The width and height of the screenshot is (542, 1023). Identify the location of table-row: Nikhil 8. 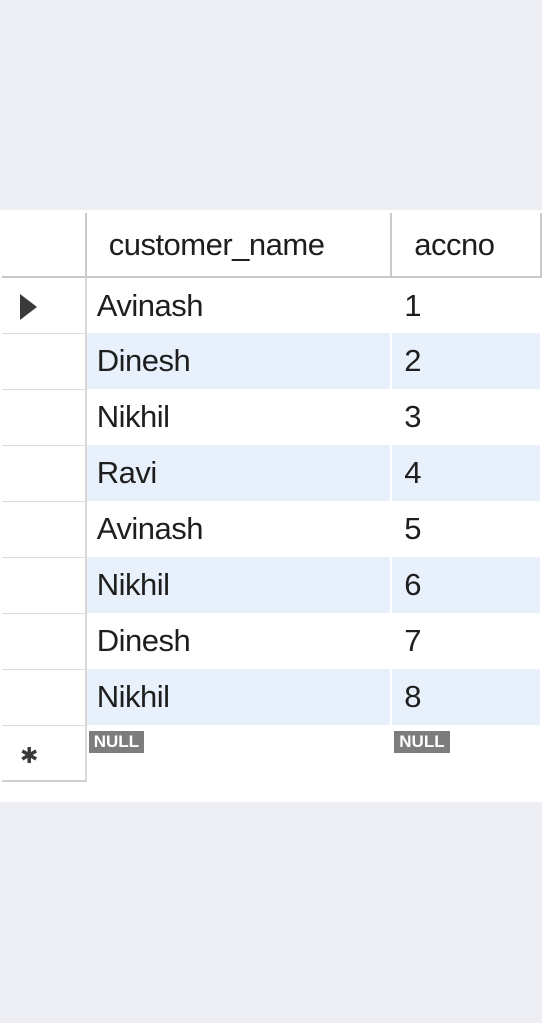
(272, 697).